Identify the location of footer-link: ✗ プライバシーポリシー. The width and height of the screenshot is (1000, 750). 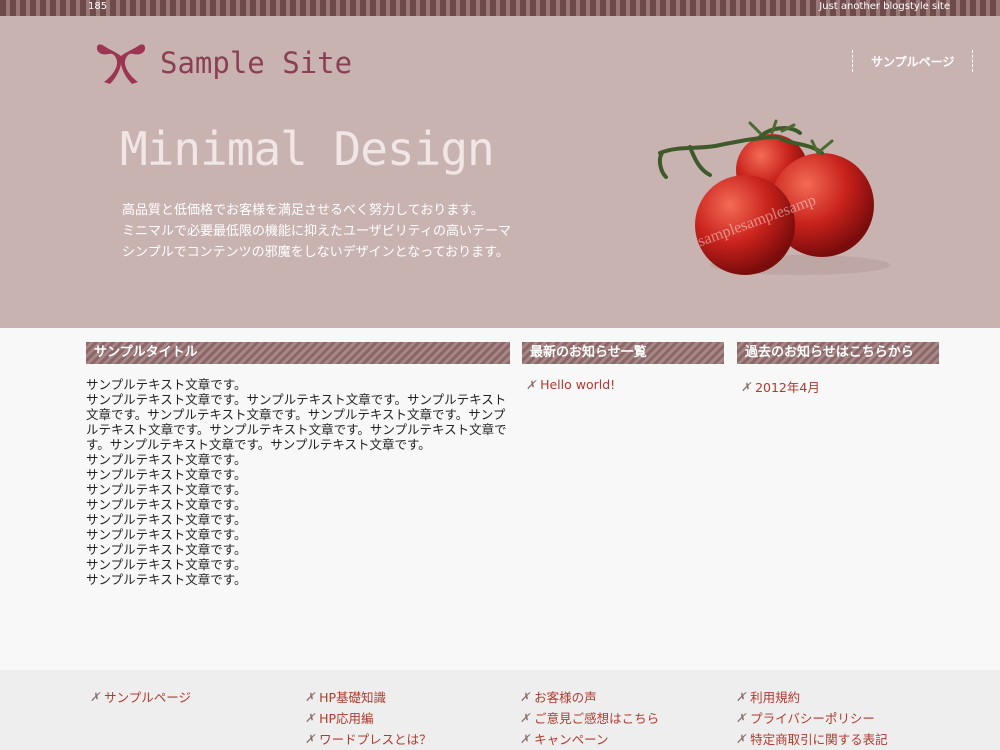
(812, 717).